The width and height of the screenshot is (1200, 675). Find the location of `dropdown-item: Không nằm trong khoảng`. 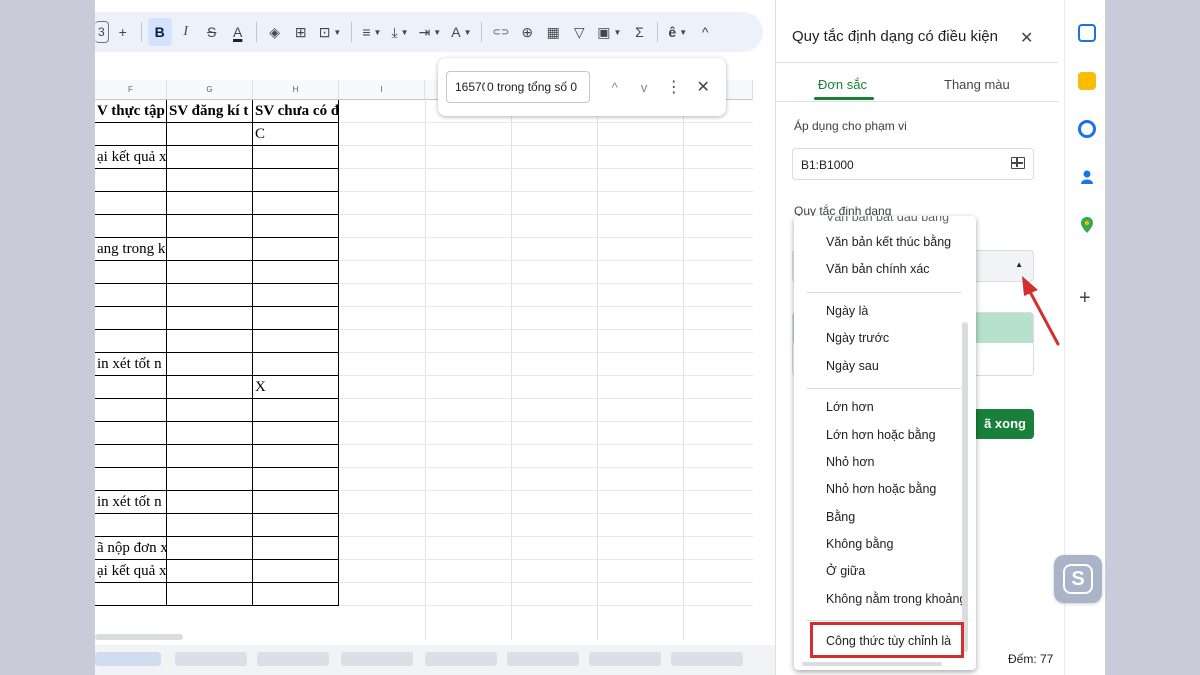

dropdown-item: Không nằm trong khoảng is located at coordinates (896, 599).